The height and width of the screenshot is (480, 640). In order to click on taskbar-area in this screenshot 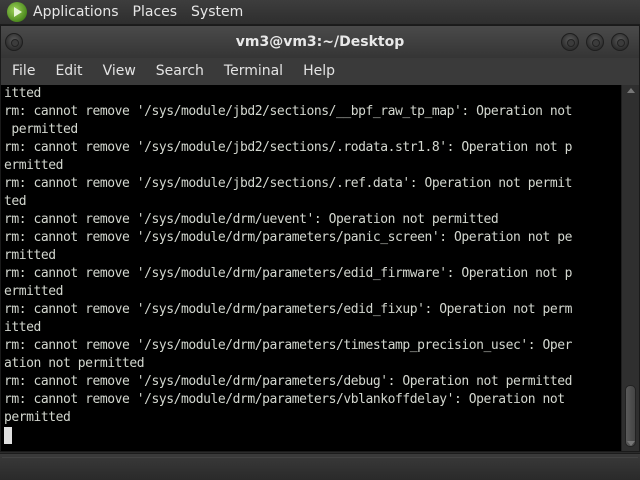, I will do `click(320, 467)`.